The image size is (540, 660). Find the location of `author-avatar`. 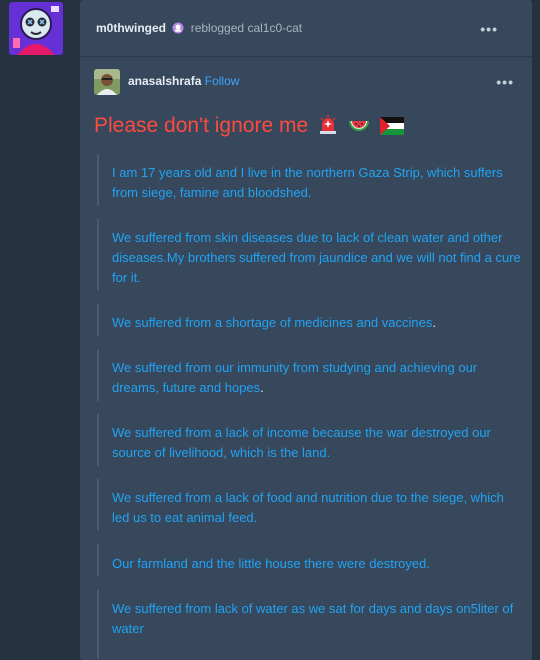

author-avatar is located at coordinates (107, 82).